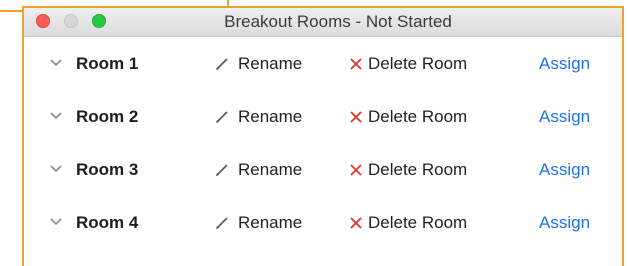 The image size is (629, 266). What do you see at coordinates (107, 169) in the screenshot?
I see `room-name: Room 3` at bounding box center [107, 169].